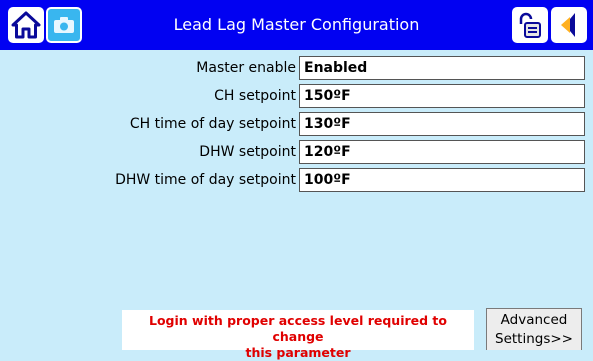  Describe the element at coordinates (442, 180) in the screenshot. I see `setting-field-dhw-time-of-day-setpoint: 100ºF` at that location.